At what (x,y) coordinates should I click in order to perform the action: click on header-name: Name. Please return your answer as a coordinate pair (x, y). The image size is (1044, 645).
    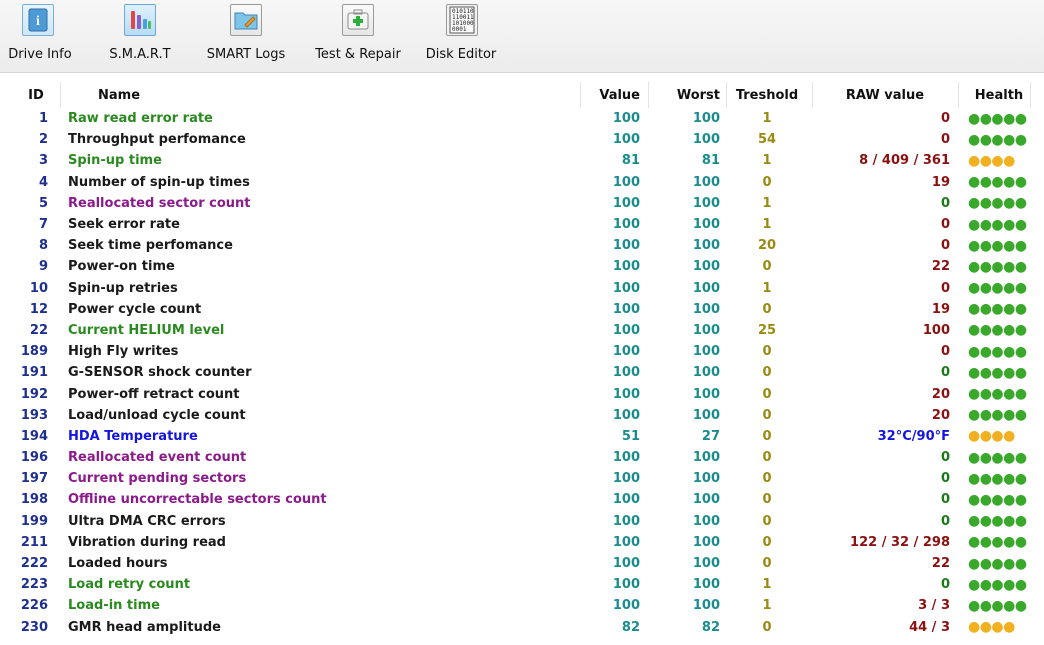
    Looking at the image, I should click on (348, 95).